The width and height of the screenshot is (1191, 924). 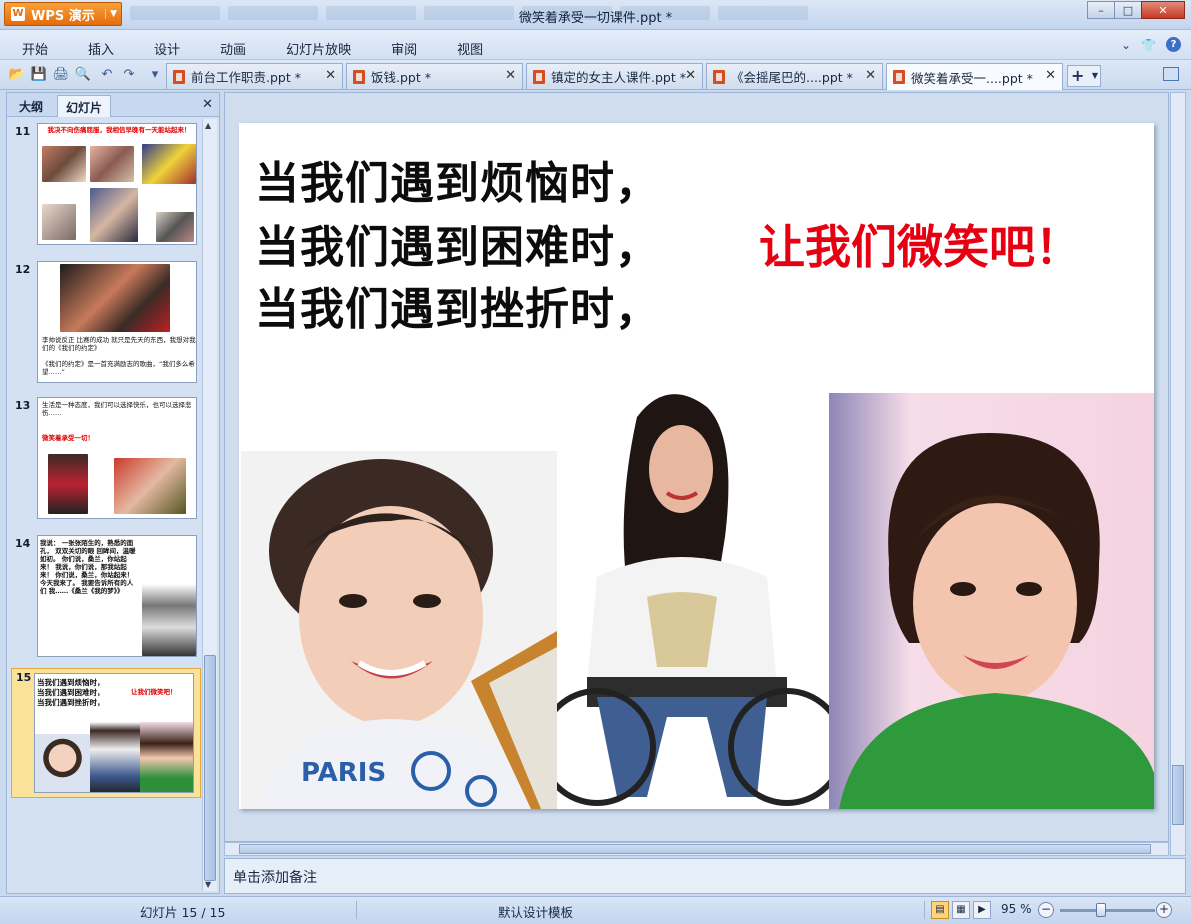 I want to click on doc-tab-2: 饭钱.ppt * ✕, so click(x=434, y=76).